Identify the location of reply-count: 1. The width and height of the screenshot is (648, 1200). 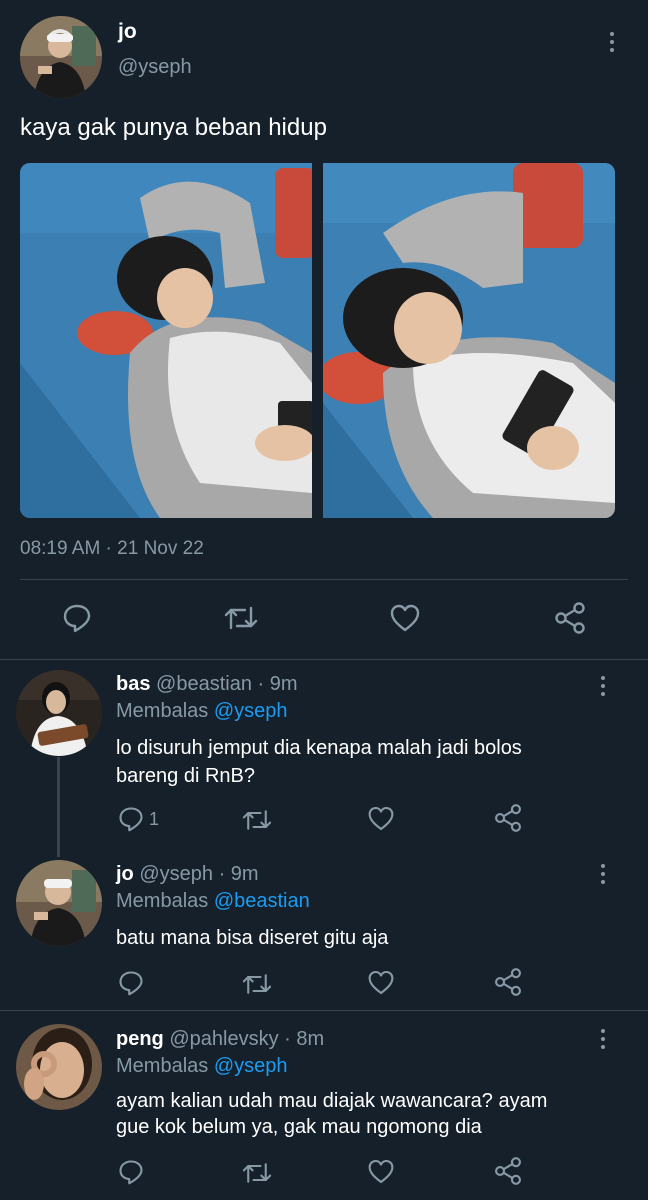
(154, 819).